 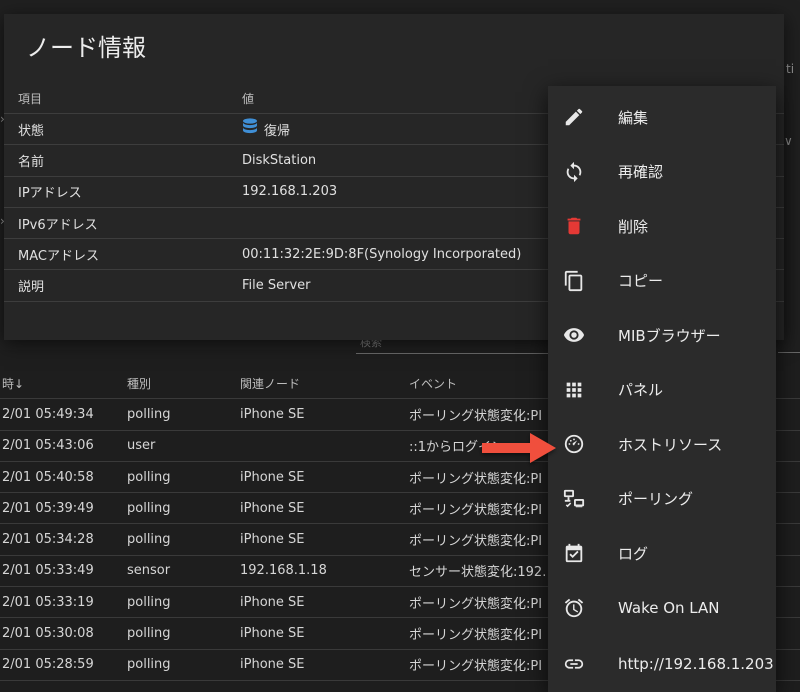 I want to click on node-info-key: MACアドレス, so click(x=58, y=256).